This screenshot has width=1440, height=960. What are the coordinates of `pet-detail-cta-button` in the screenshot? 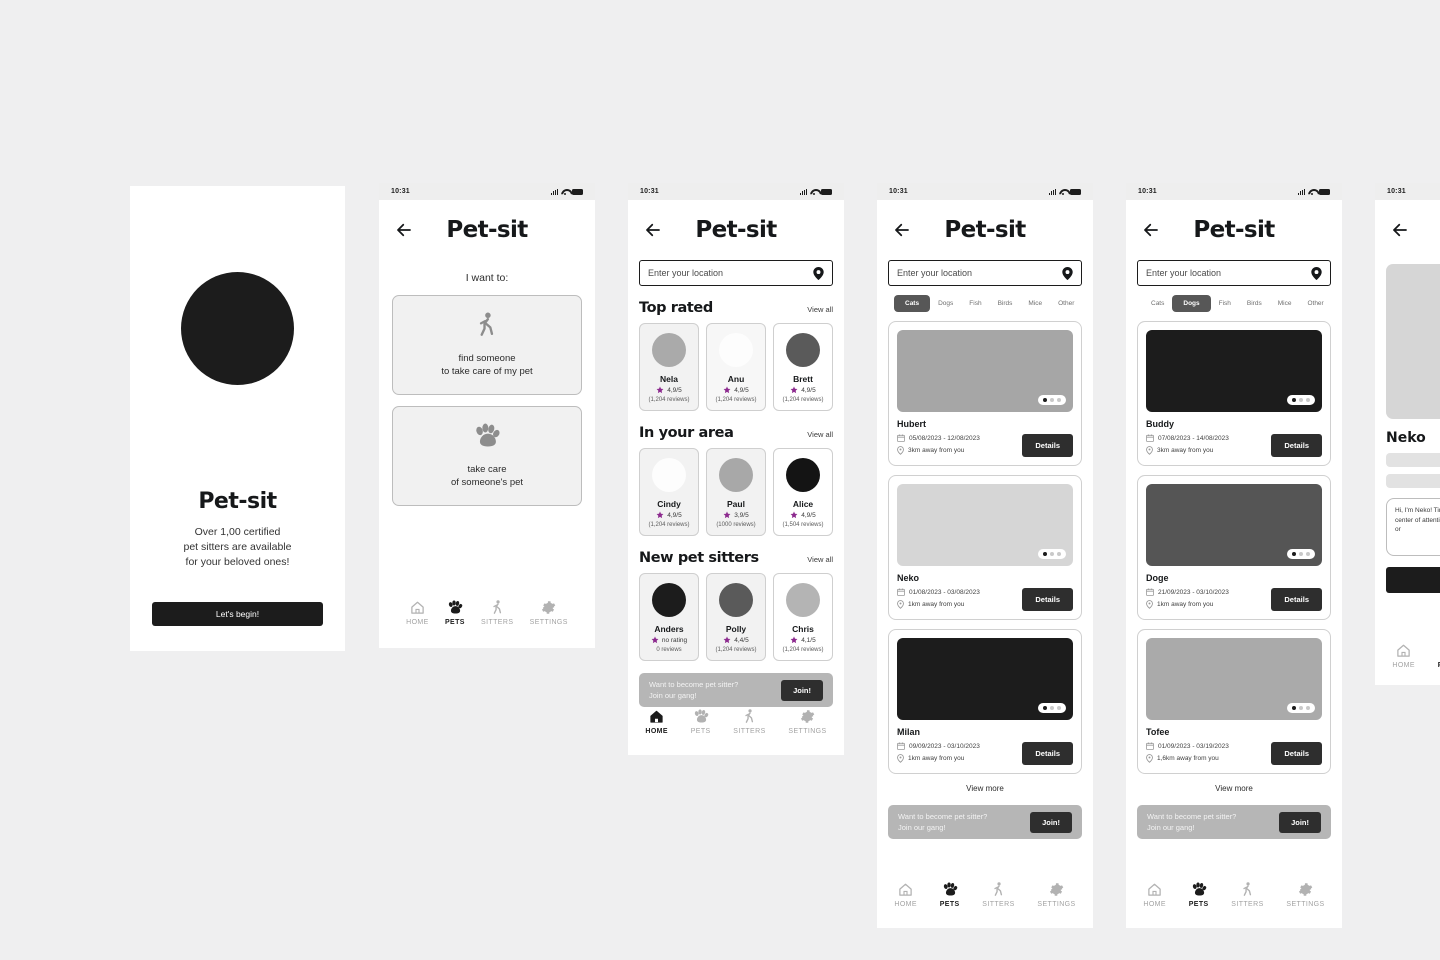 It's located at (1413, 580).